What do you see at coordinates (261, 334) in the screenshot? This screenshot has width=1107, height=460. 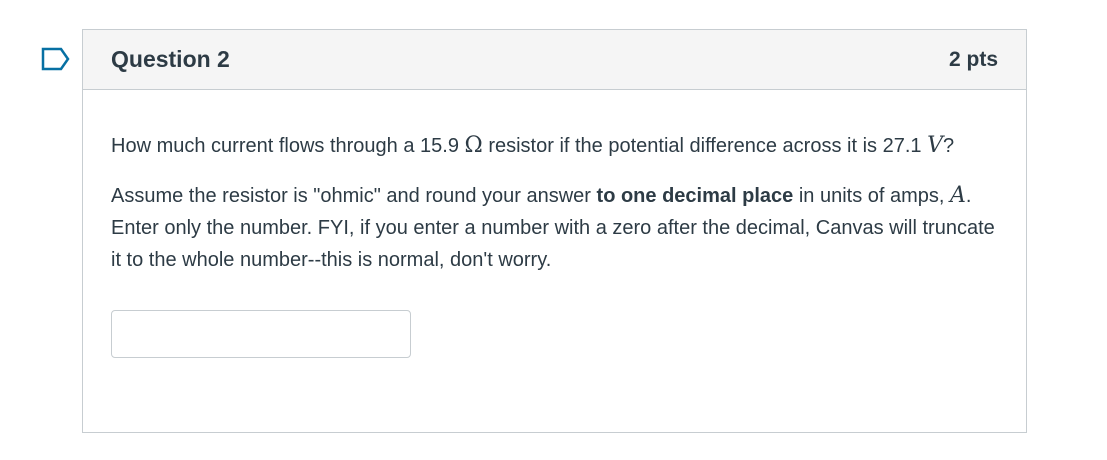 I see `answer-input` at bounding box center [261, 334].